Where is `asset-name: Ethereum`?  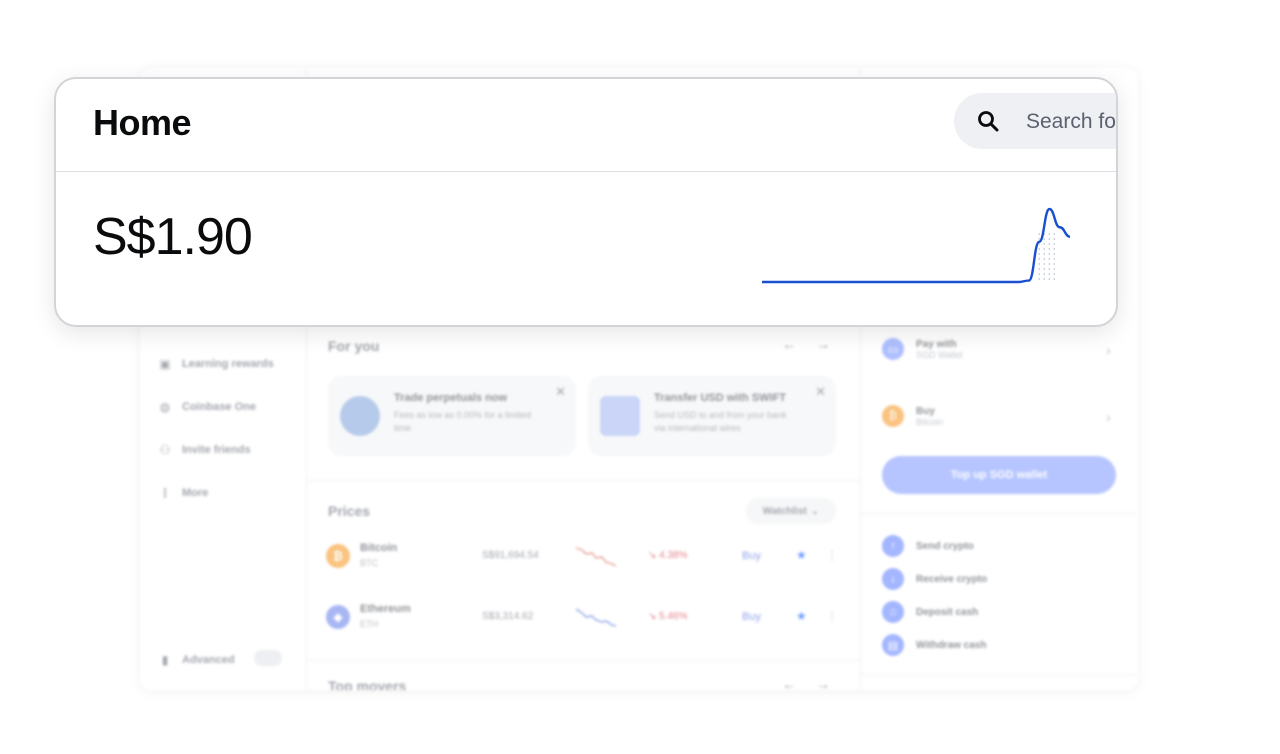 asset-name: Ethereum is located at coordinates (385, 609).